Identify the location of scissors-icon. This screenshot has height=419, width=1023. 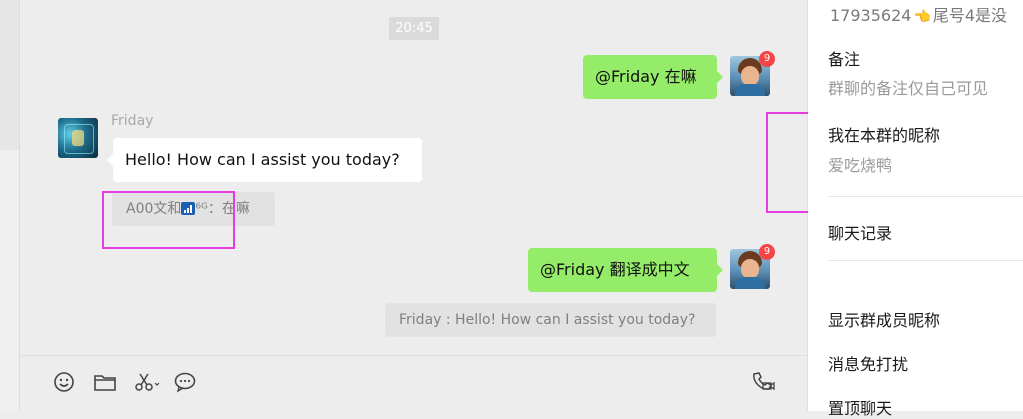
(147, 382).